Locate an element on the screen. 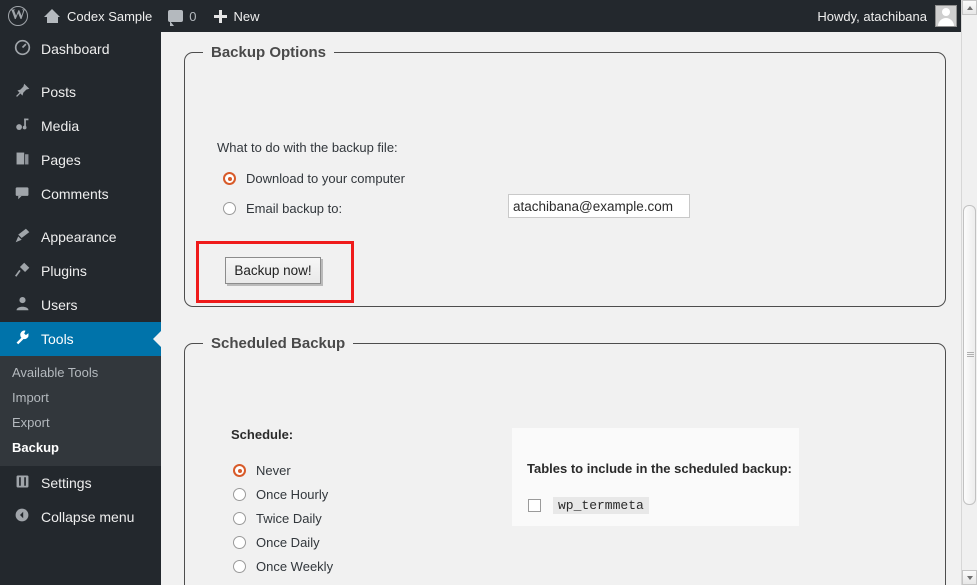  sidebar-item-comments: Comments is located at coordinates (80, 194).